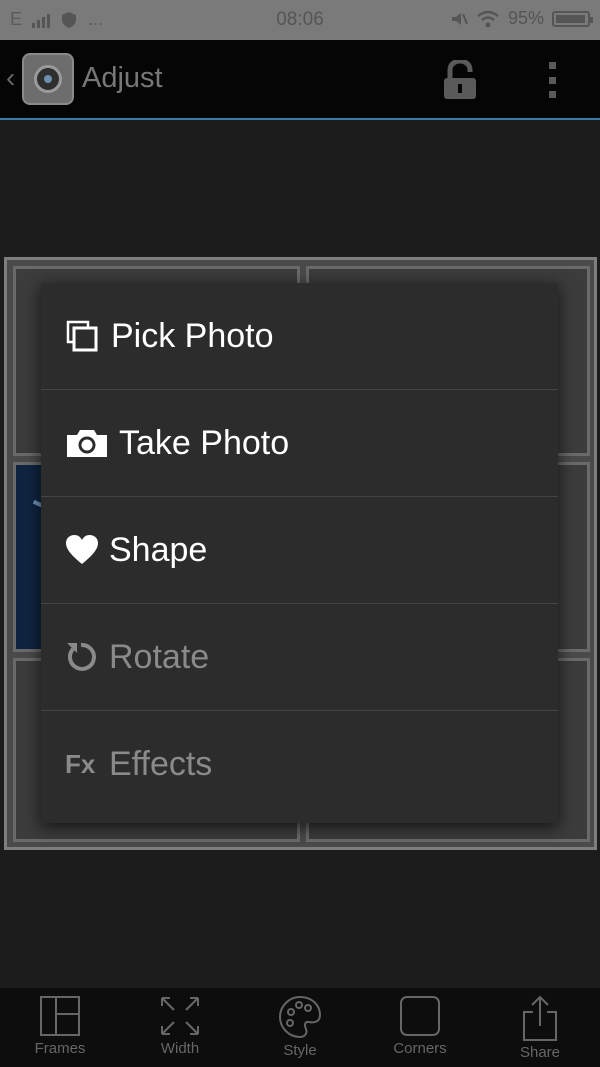 The width and height of the screenshot is (600, 1067). What do you see at coordinates (525, 18) in the screenshot?
I see `battery-percent: 95%` at bounding box center [525, 18].